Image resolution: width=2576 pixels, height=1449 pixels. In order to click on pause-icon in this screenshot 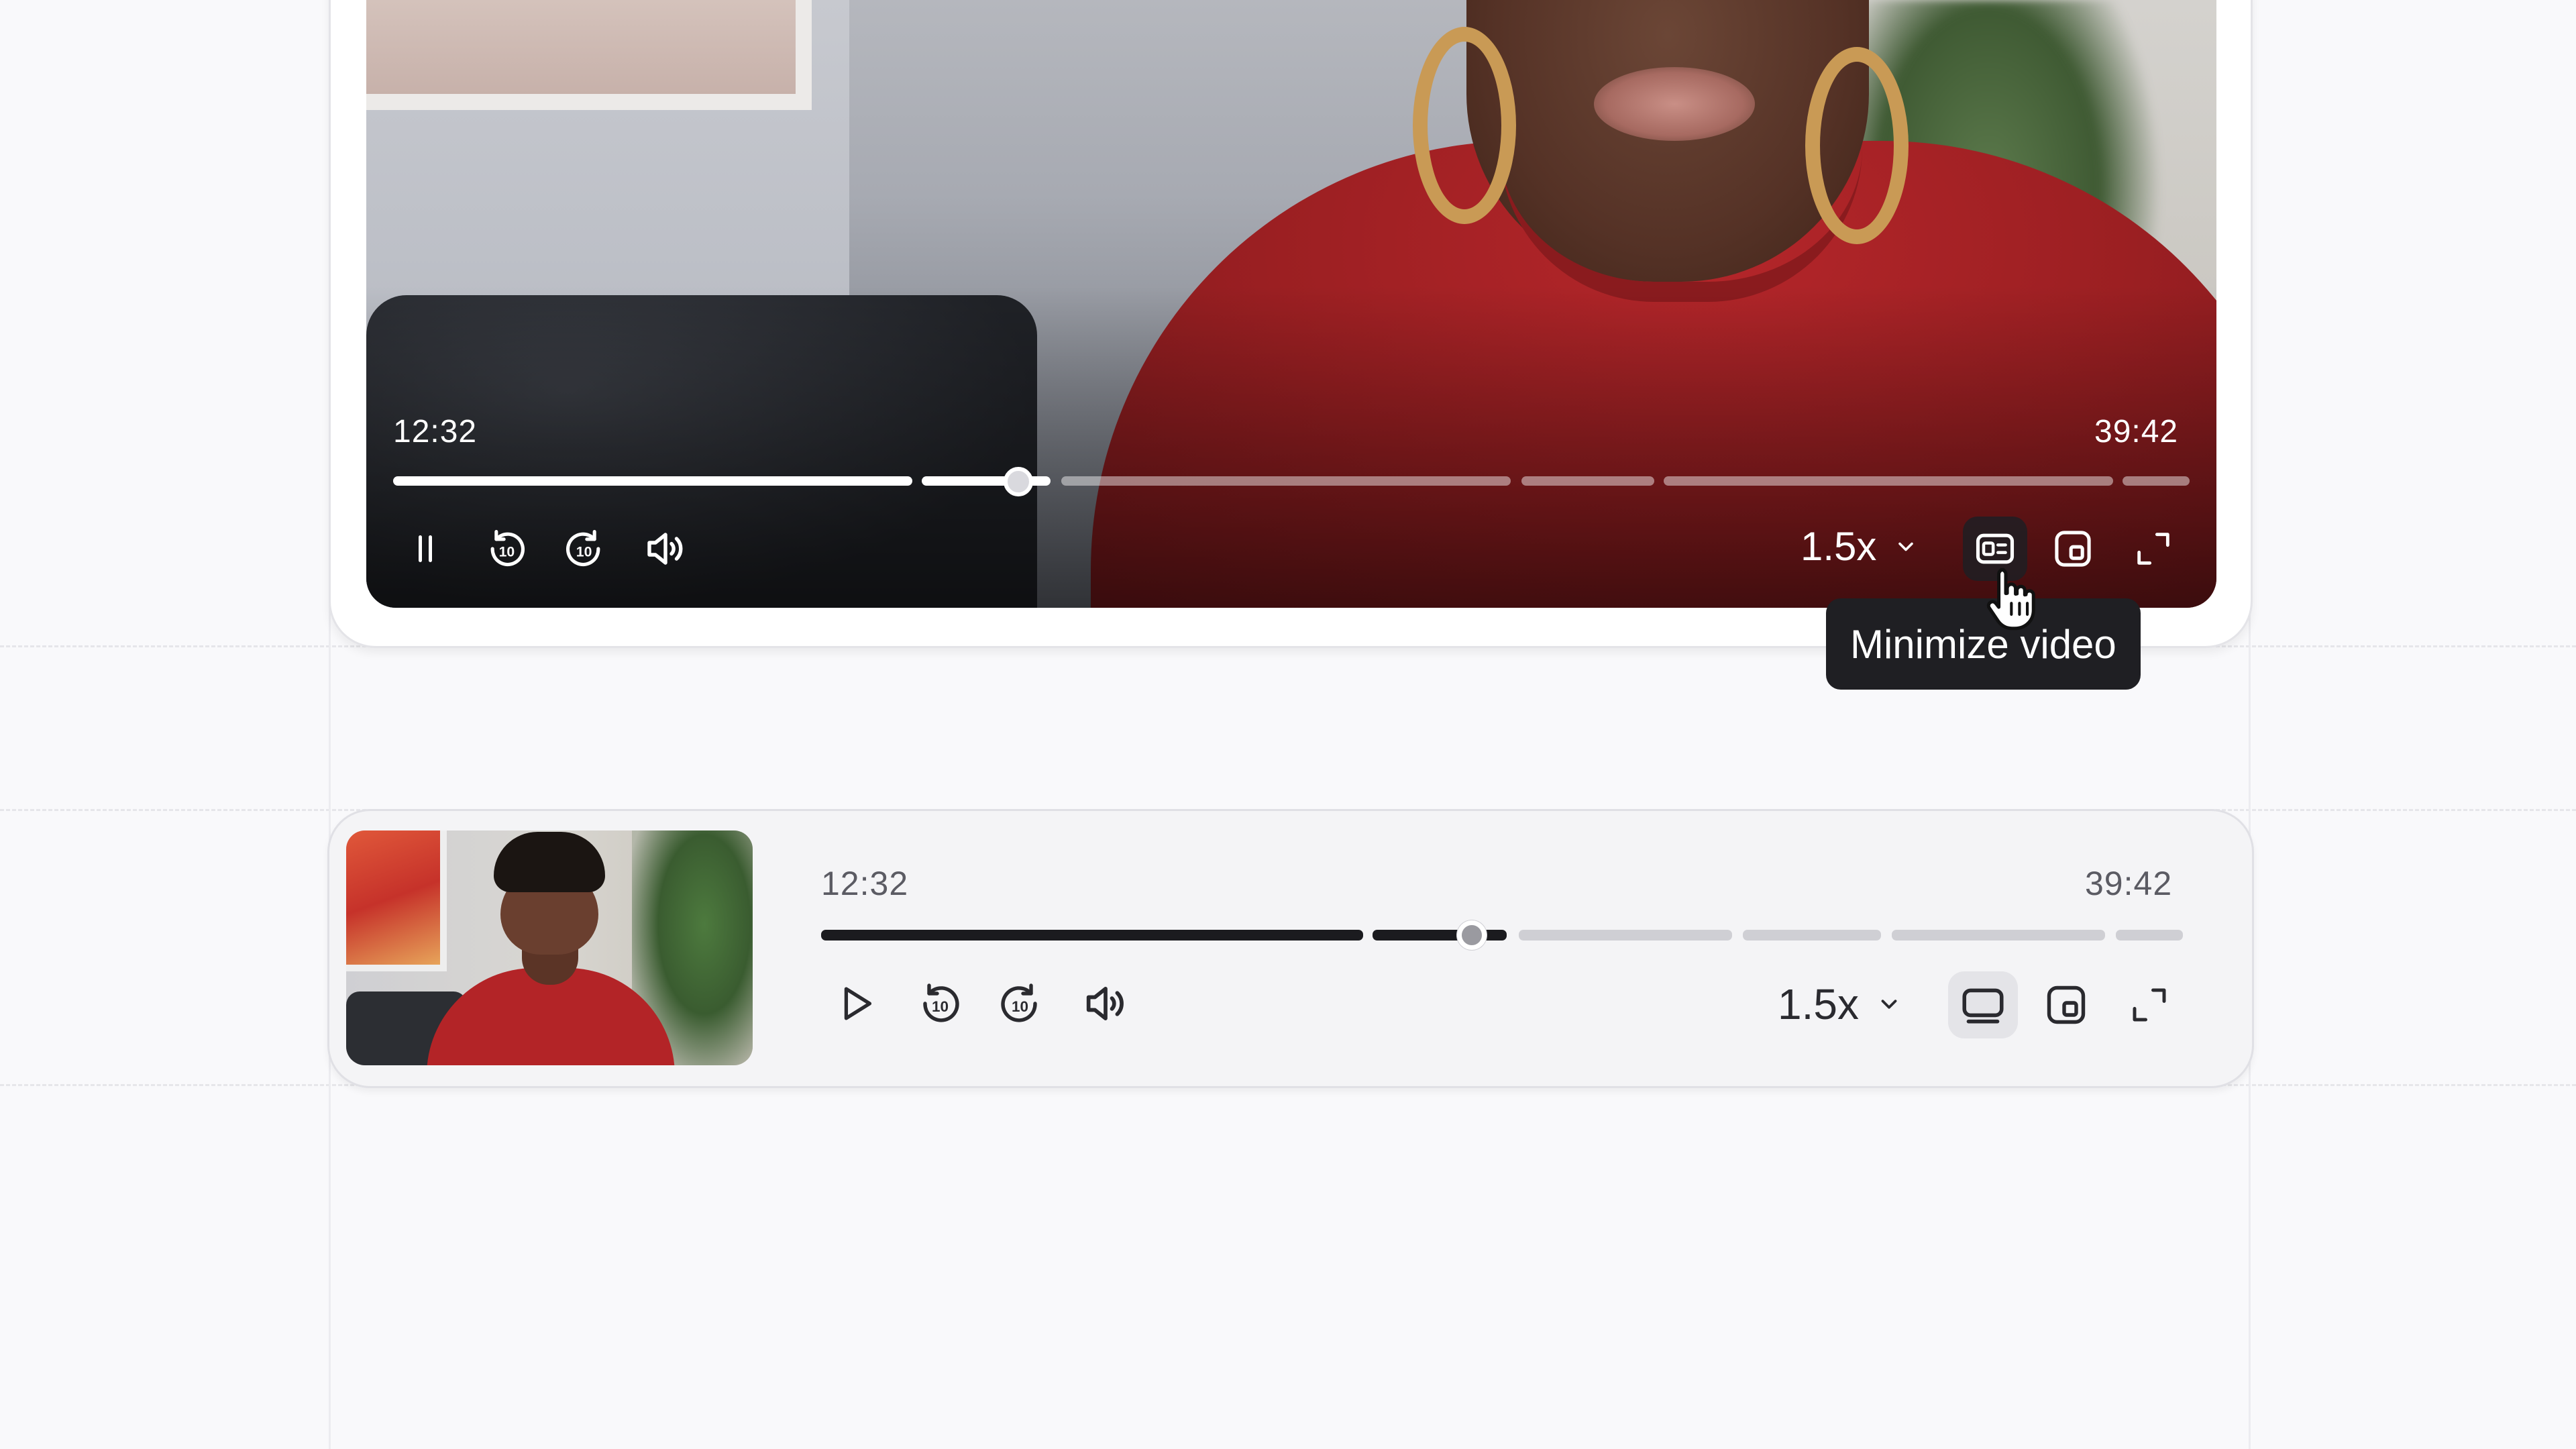, I will do `click(425, 548)`.